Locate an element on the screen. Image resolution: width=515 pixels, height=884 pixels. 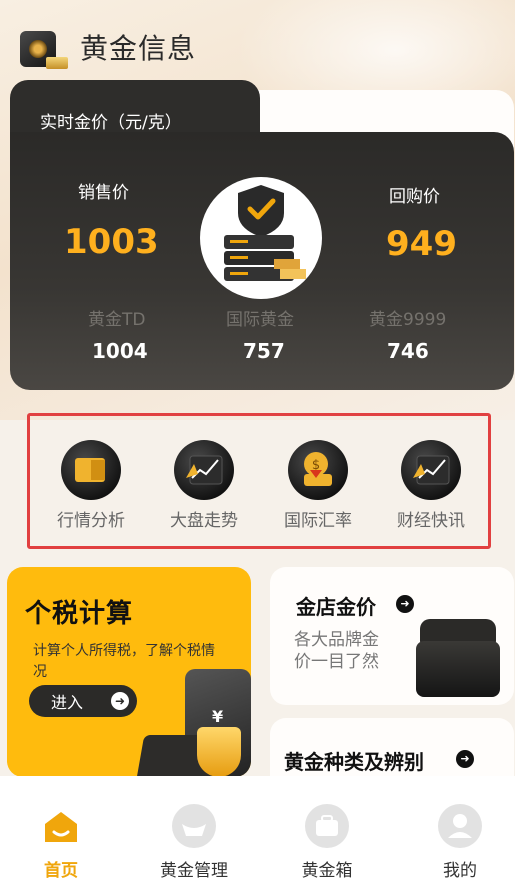
shield-check-icon is located at coordinates (219, 752).